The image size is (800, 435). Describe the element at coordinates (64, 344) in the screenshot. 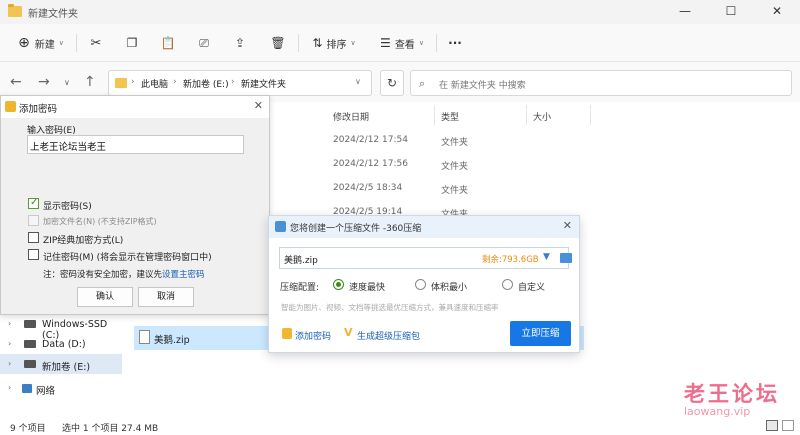

I see `sidebar-item-label: Data (D:)` at that location.